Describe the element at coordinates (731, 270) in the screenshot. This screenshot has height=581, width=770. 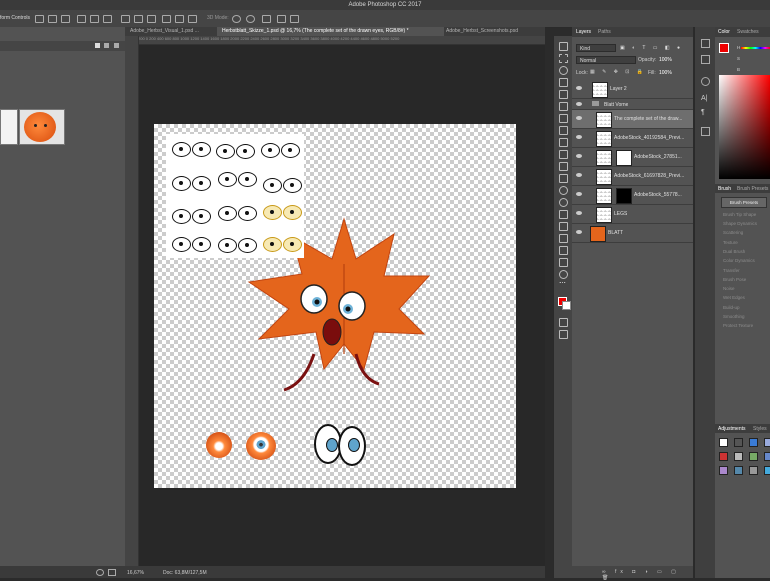
I see `brush-option-transfer: Transfer` at that location.